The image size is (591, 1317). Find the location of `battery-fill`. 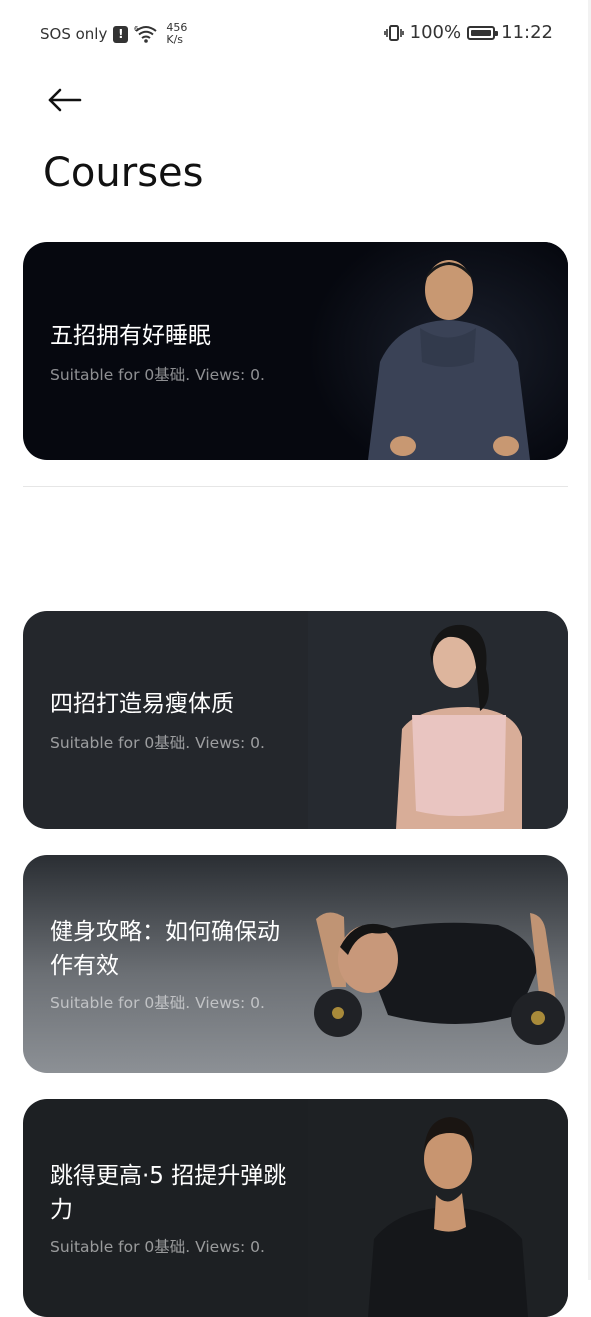

battery-fill is located at coordinates (481, 32).